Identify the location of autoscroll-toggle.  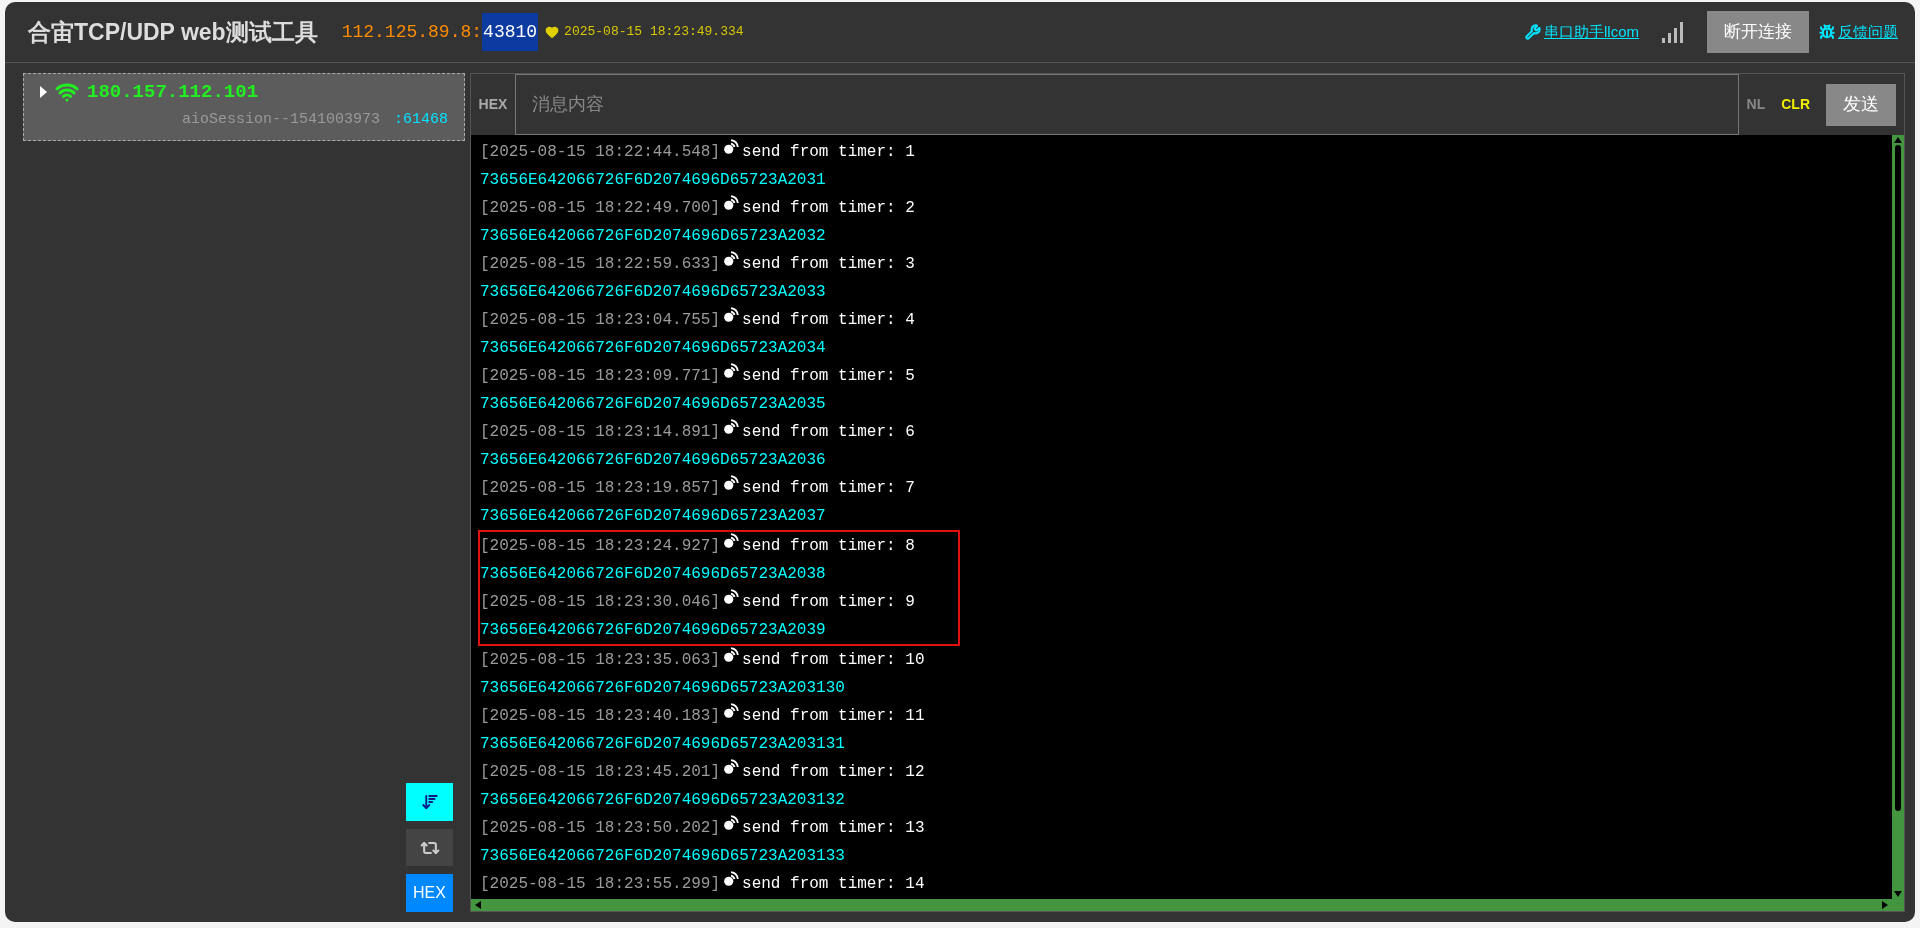
(429, 802).